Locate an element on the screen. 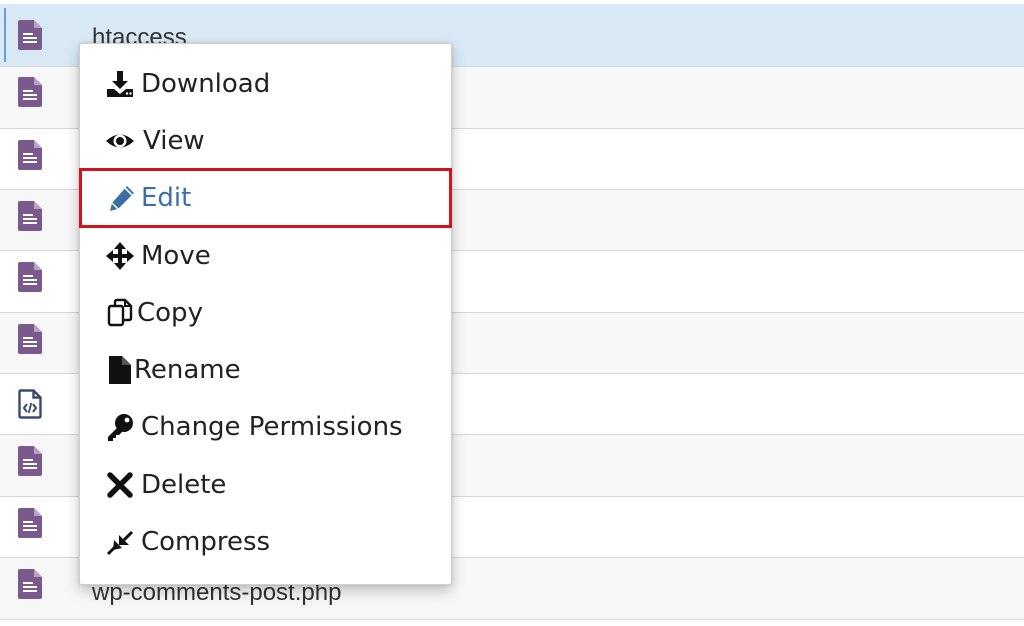  menu-item-label: View is located at coordinates (174, 140).